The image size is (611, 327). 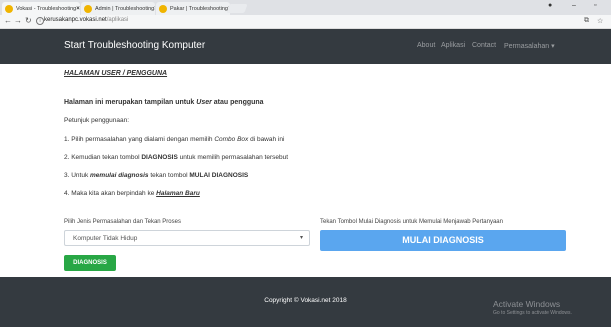 I want to click on profile-icon: ●, so click(x=550, y=5).